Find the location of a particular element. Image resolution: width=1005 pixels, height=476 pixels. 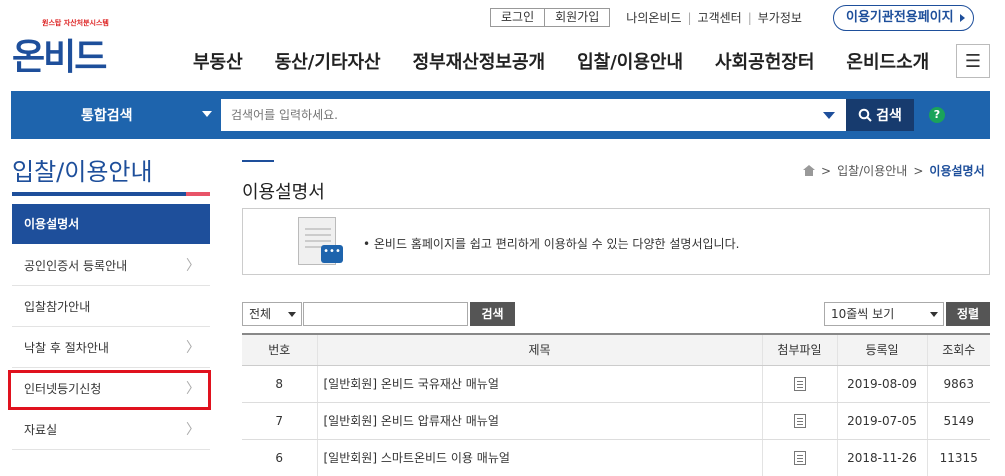

table-row: 6 [일반회원] 스마트온비드 이용 매뉴얼 2018-11-26 11315 is located at coordinates (616, 457).